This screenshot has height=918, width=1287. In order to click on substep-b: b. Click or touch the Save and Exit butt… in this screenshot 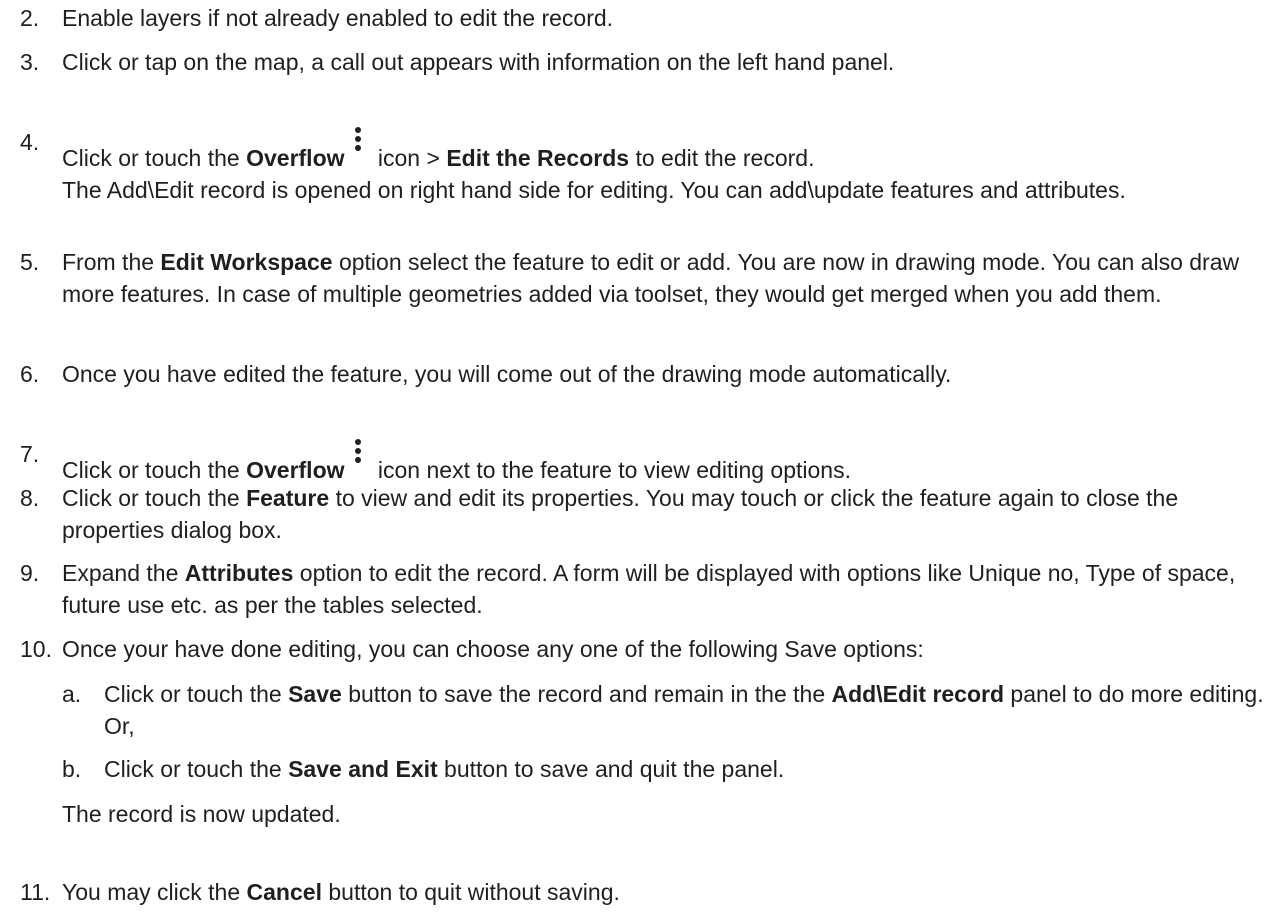, I will do `click(669, 769)`.